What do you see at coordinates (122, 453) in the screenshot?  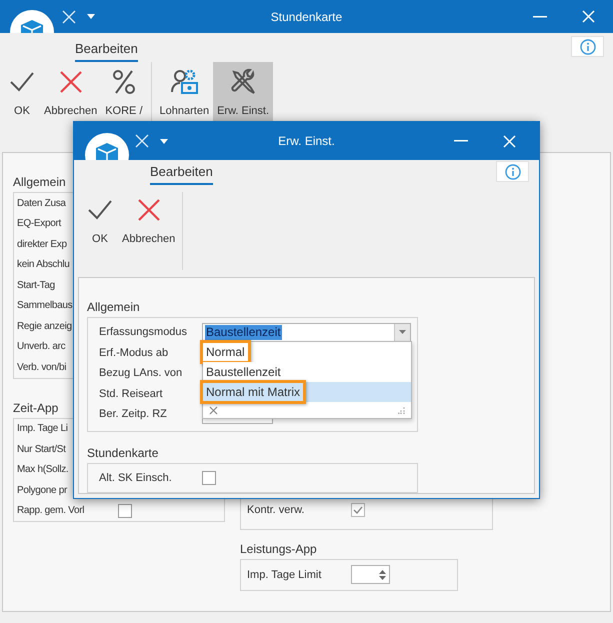 I see `group-title: Stundenkarte` at bounding box center [122, 453].